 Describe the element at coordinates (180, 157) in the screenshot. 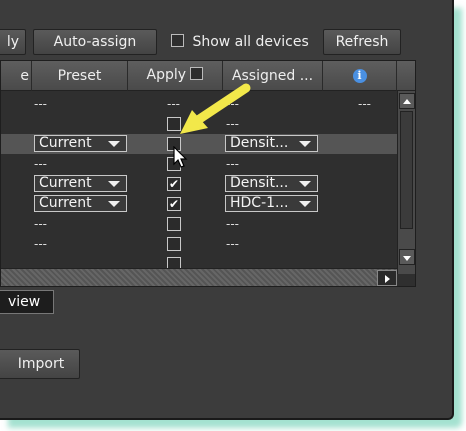

I see `mouse-cursor-icon` at that location.